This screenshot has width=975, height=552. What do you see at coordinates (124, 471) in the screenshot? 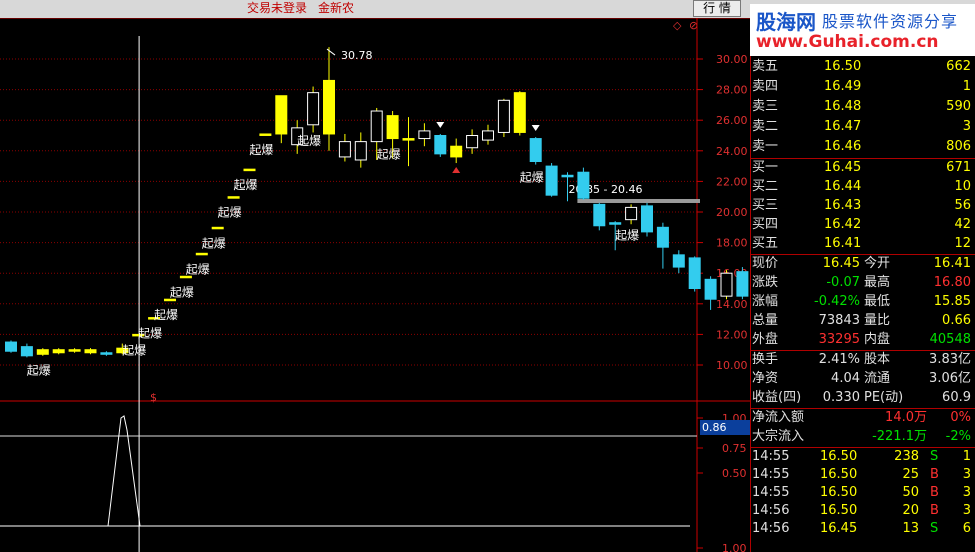
I see `indicator-spike` at bounding box center [124, 471].